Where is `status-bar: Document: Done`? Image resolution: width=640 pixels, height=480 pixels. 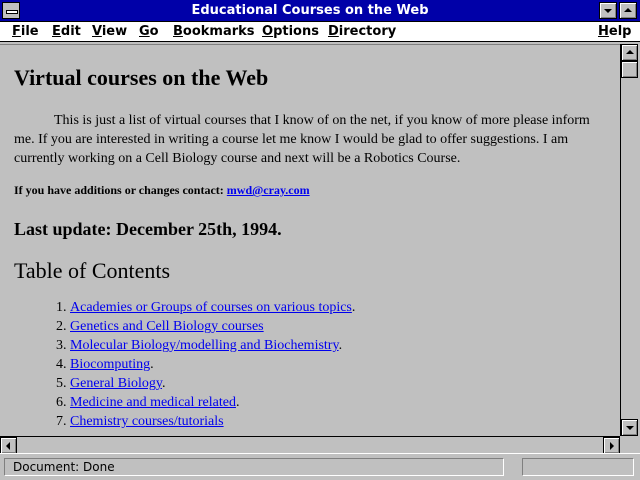
status-bar: Document: Done is located at coordinates (320, 466).